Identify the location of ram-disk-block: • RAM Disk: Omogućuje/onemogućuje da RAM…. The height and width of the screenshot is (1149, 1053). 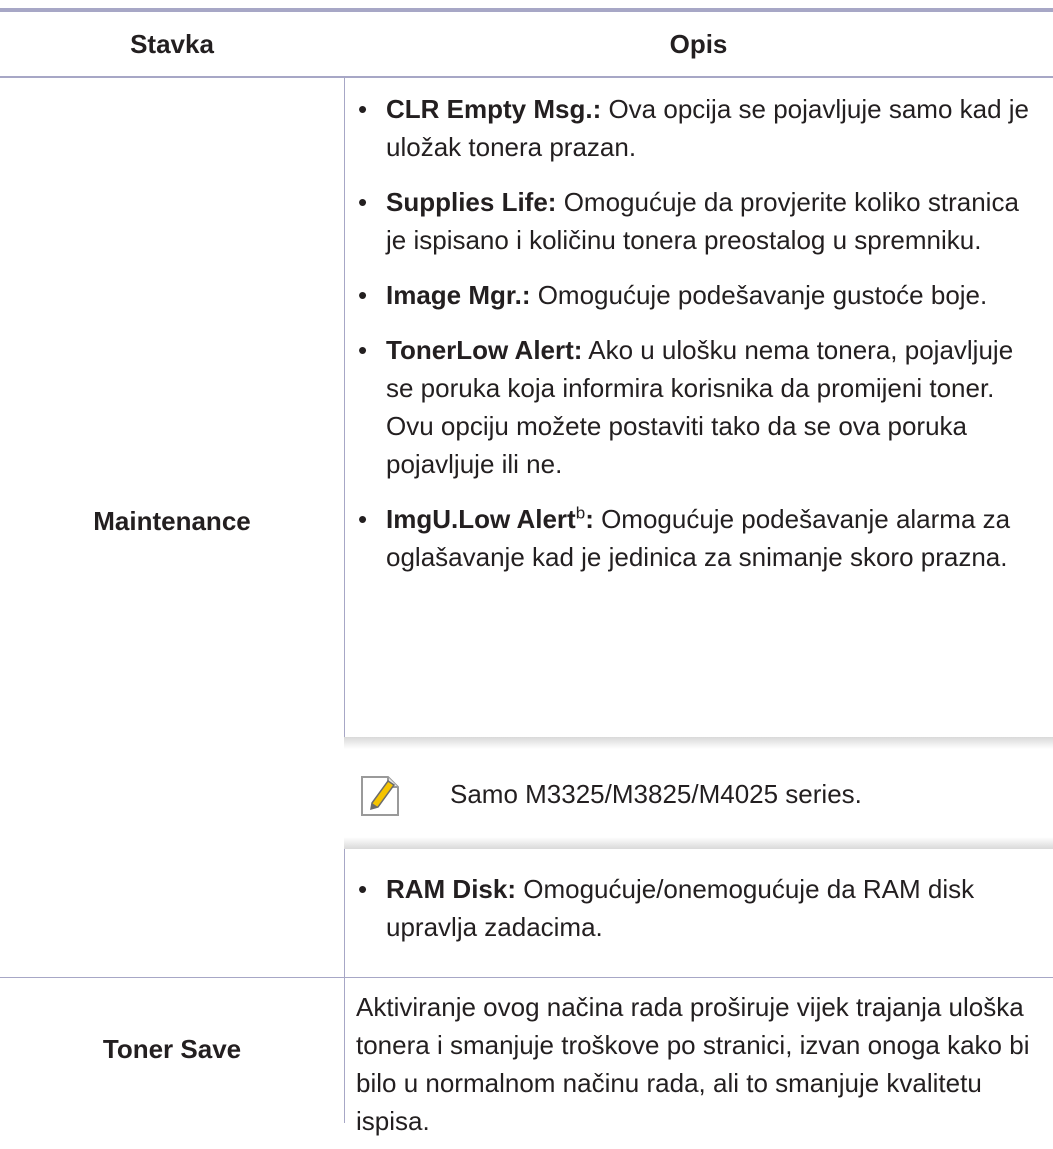
(701, 916).